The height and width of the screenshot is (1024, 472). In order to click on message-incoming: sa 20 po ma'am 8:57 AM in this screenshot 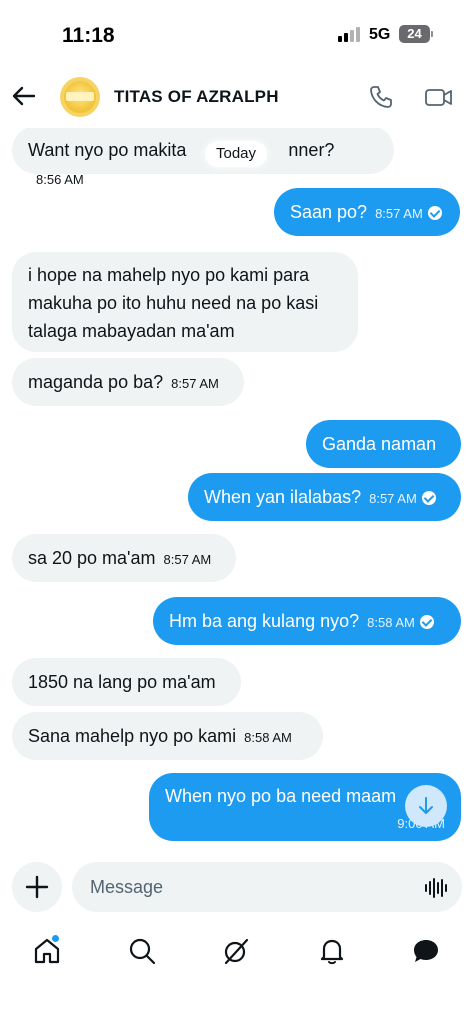, I will do `click(124, 558)`.